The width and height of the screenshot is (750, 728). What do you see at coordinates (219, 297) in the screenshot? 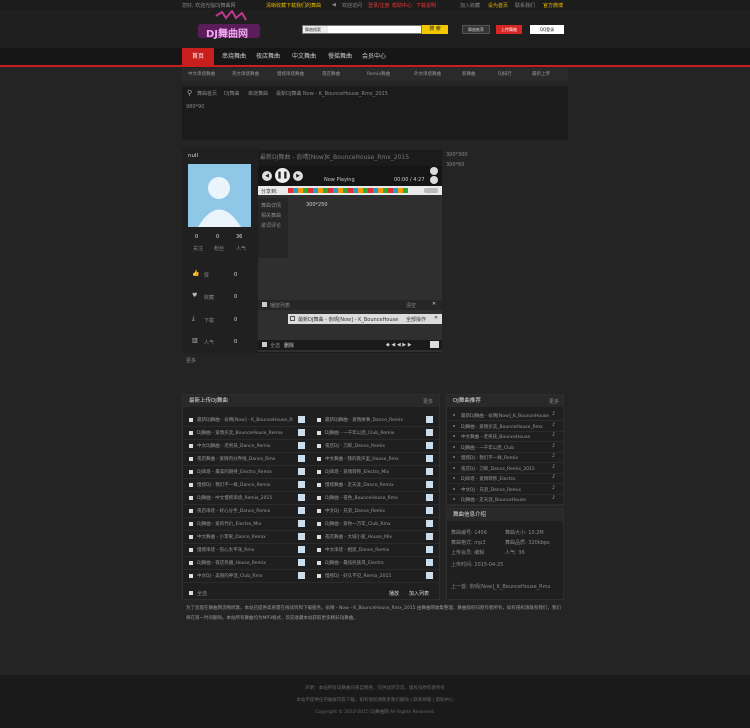
I see `action-fav: ♥ 收藏 0` at bounding box center [219, 297].